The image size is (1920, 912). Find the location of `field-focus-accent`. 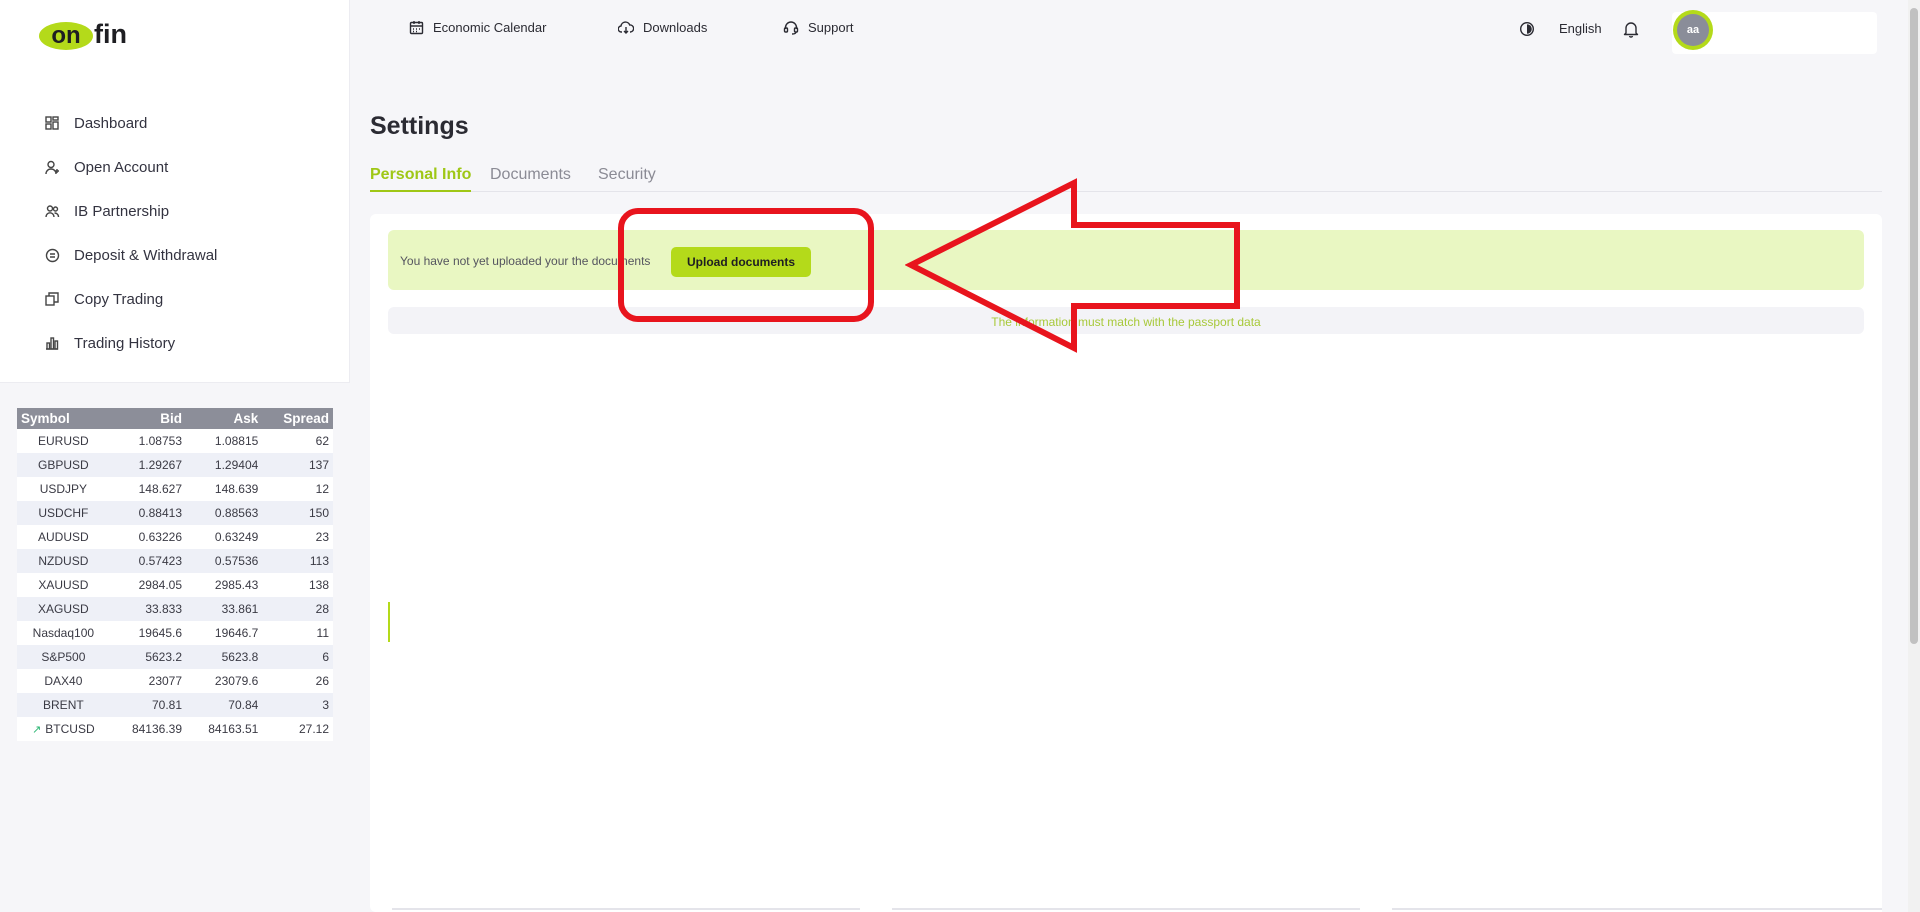

field-focus-accent is located at coordinates (389, 622).